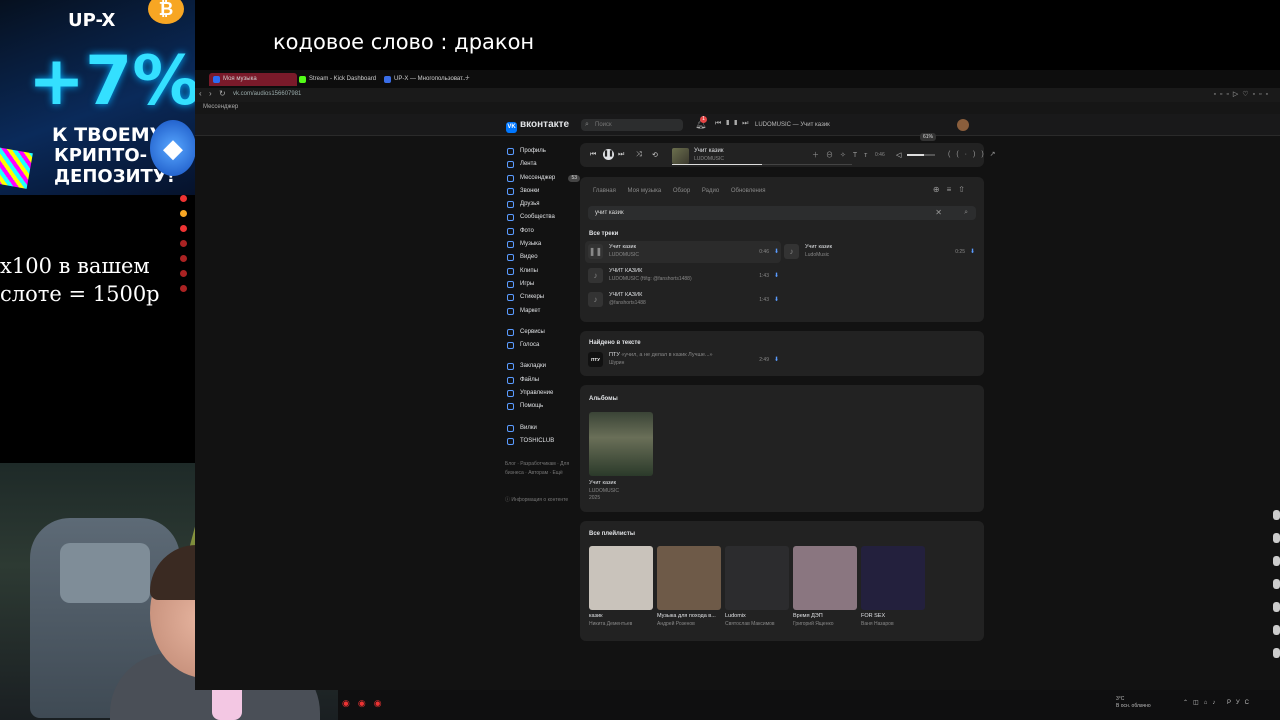 The height and width of the screenshot is (720, 1280). What do you see at coordinates (683, 300) in the screenshot?
I see `track-row: ♪ УЧИТ КАЗИК @fanshorts1488 1:43 ⬇` at bounding box center [683, 300].